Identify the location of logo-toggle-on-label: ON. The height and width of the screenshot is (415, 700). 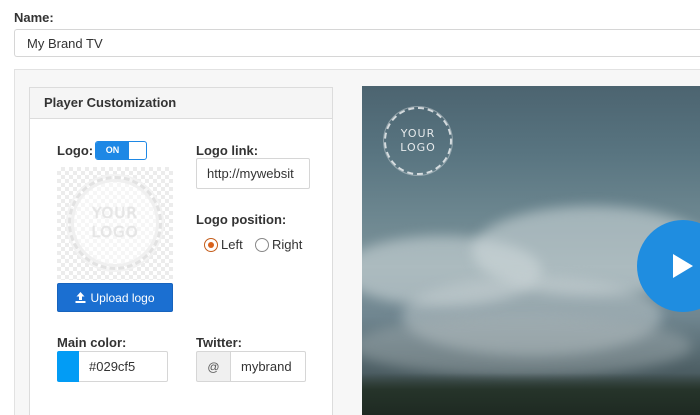
(112, 150).